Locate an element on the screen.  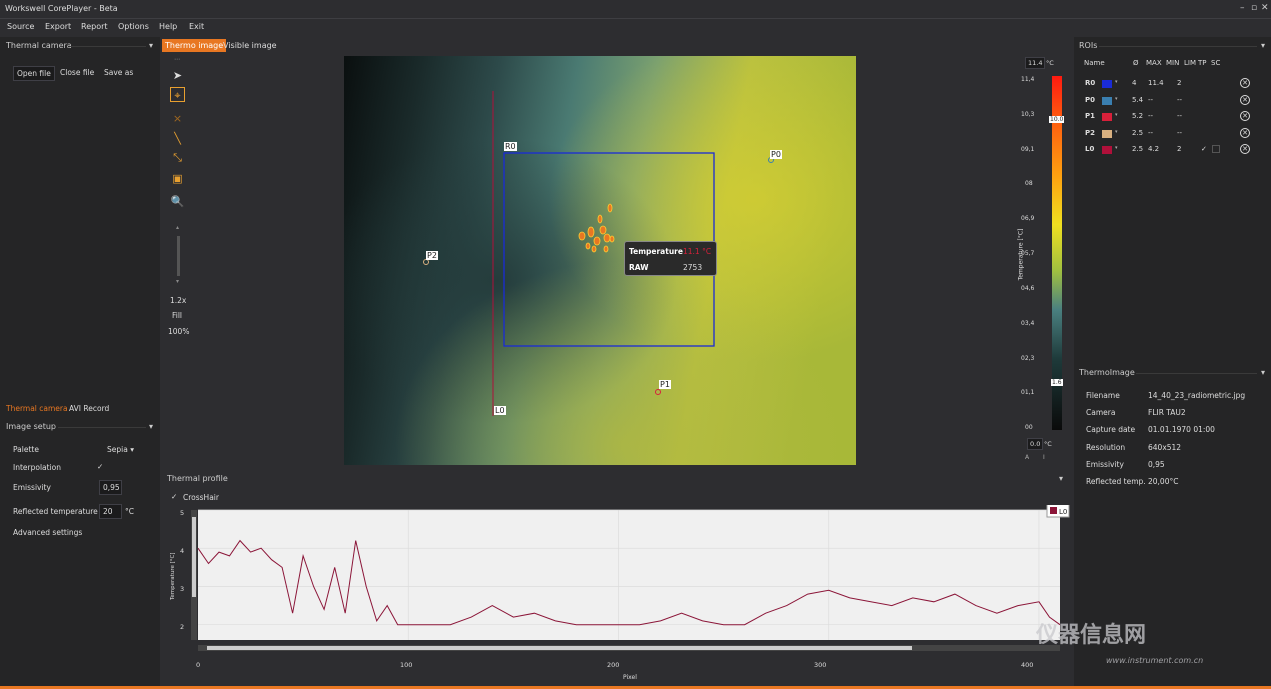
roi-row: P0 5.4 -- -- ▾ ✕ is located at coordinates (1172, 103).